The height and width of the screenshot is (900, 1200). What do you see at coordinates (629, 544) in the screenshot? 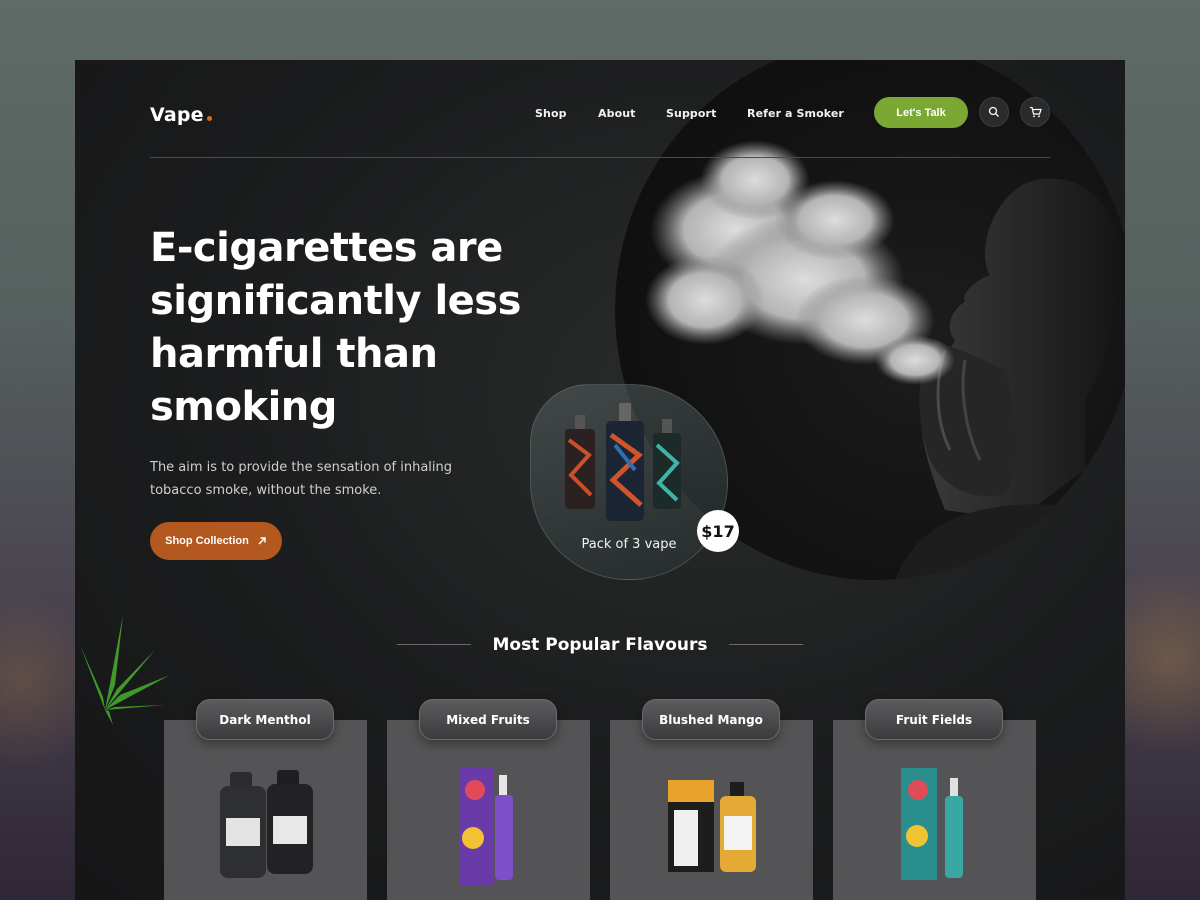
I see `featured-product-label: Pack of 3 vape` at bounding box center [629, 544].